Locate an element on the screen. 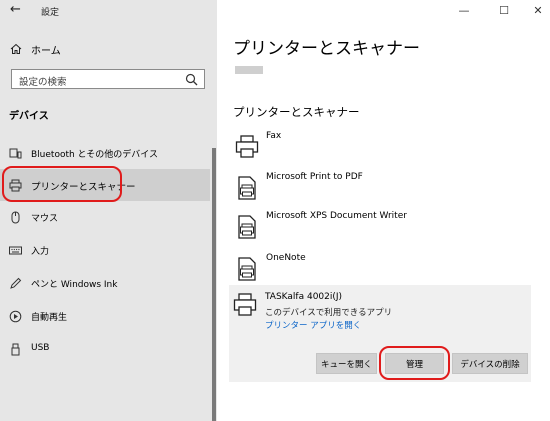 This screenshot has width=550, height=421. sidebar-item-label: 入力 is located at coordinates (40, 252).